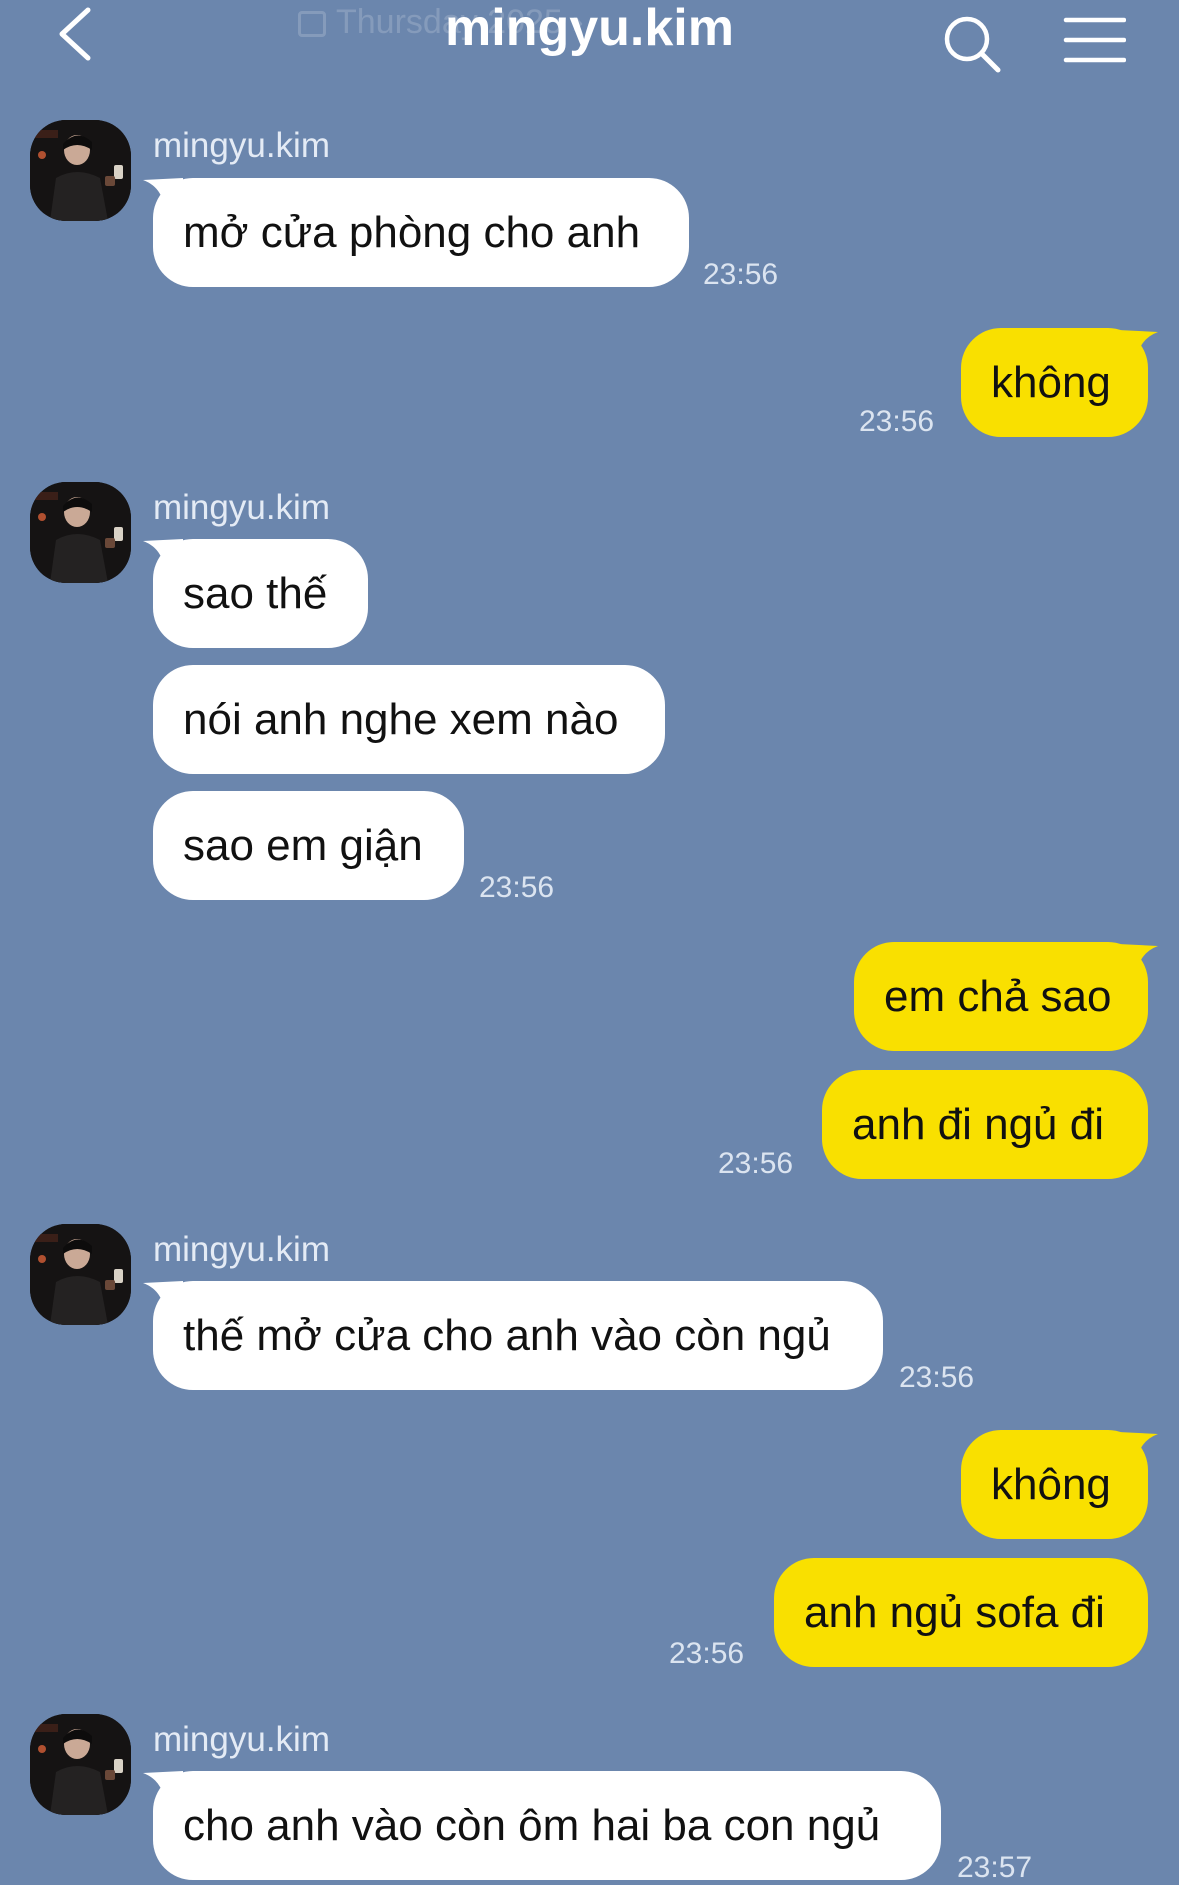  I want to click on message-bubble: nói anh nghe xem nào, so click(409, 719).